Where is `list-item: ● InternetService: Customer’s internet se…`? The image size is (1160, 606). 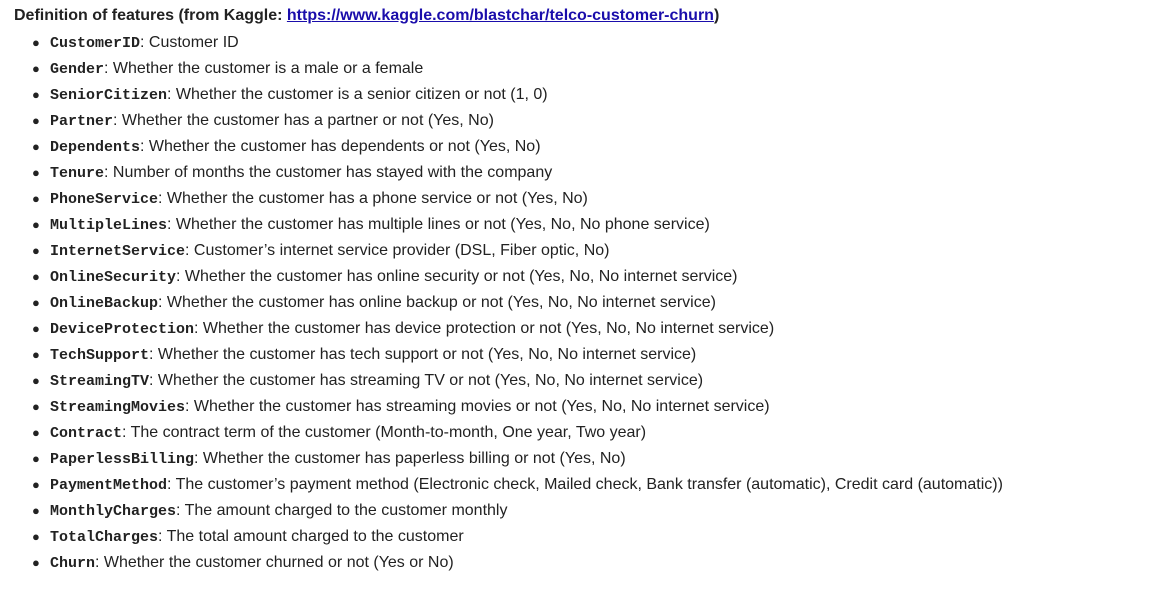
list-item: ● InternetService: Customer’s internet se… is located at coordinates (596, 251).